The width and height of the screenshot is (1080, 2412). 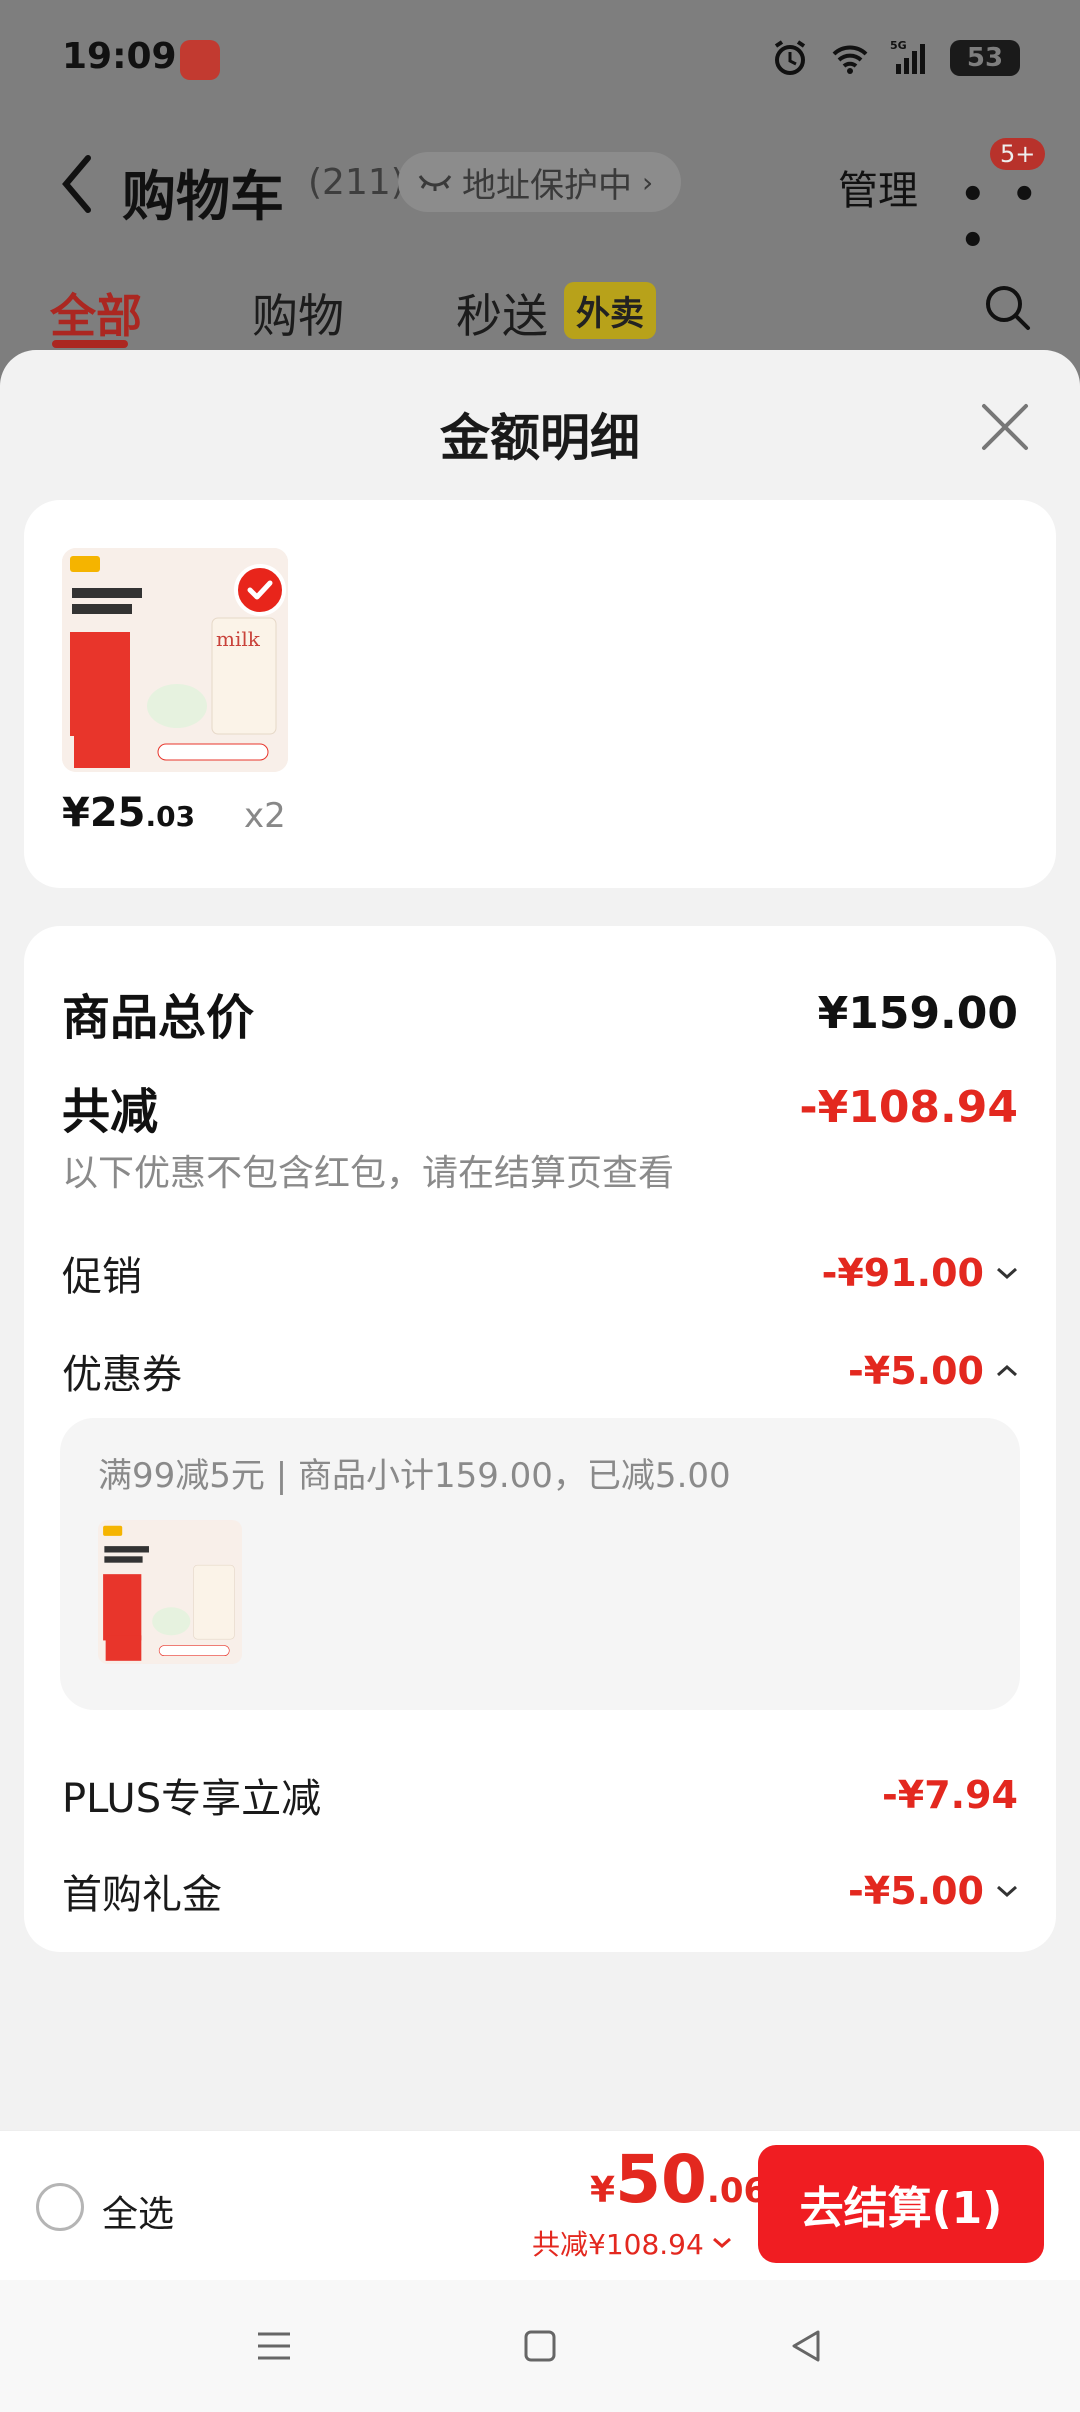 What do you see at coordinates (142, 1895) in the screenshot?
I see `first-purchase-label: 首购礼金` at bounding box center [142, 1895].